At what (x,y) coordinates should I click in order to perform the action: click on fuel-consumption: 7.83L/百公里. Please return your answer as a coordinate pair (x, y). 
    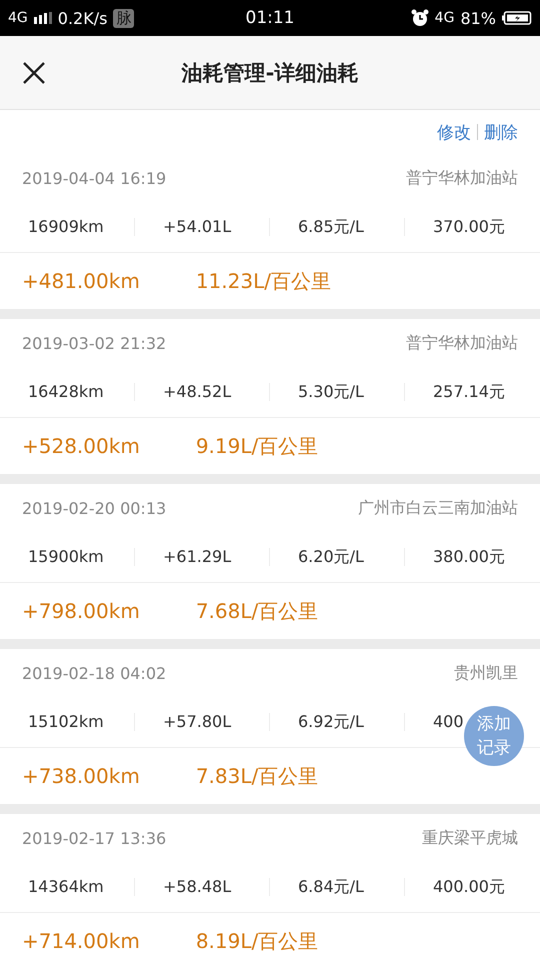
    Looking at the image, I should click on (257, 776).